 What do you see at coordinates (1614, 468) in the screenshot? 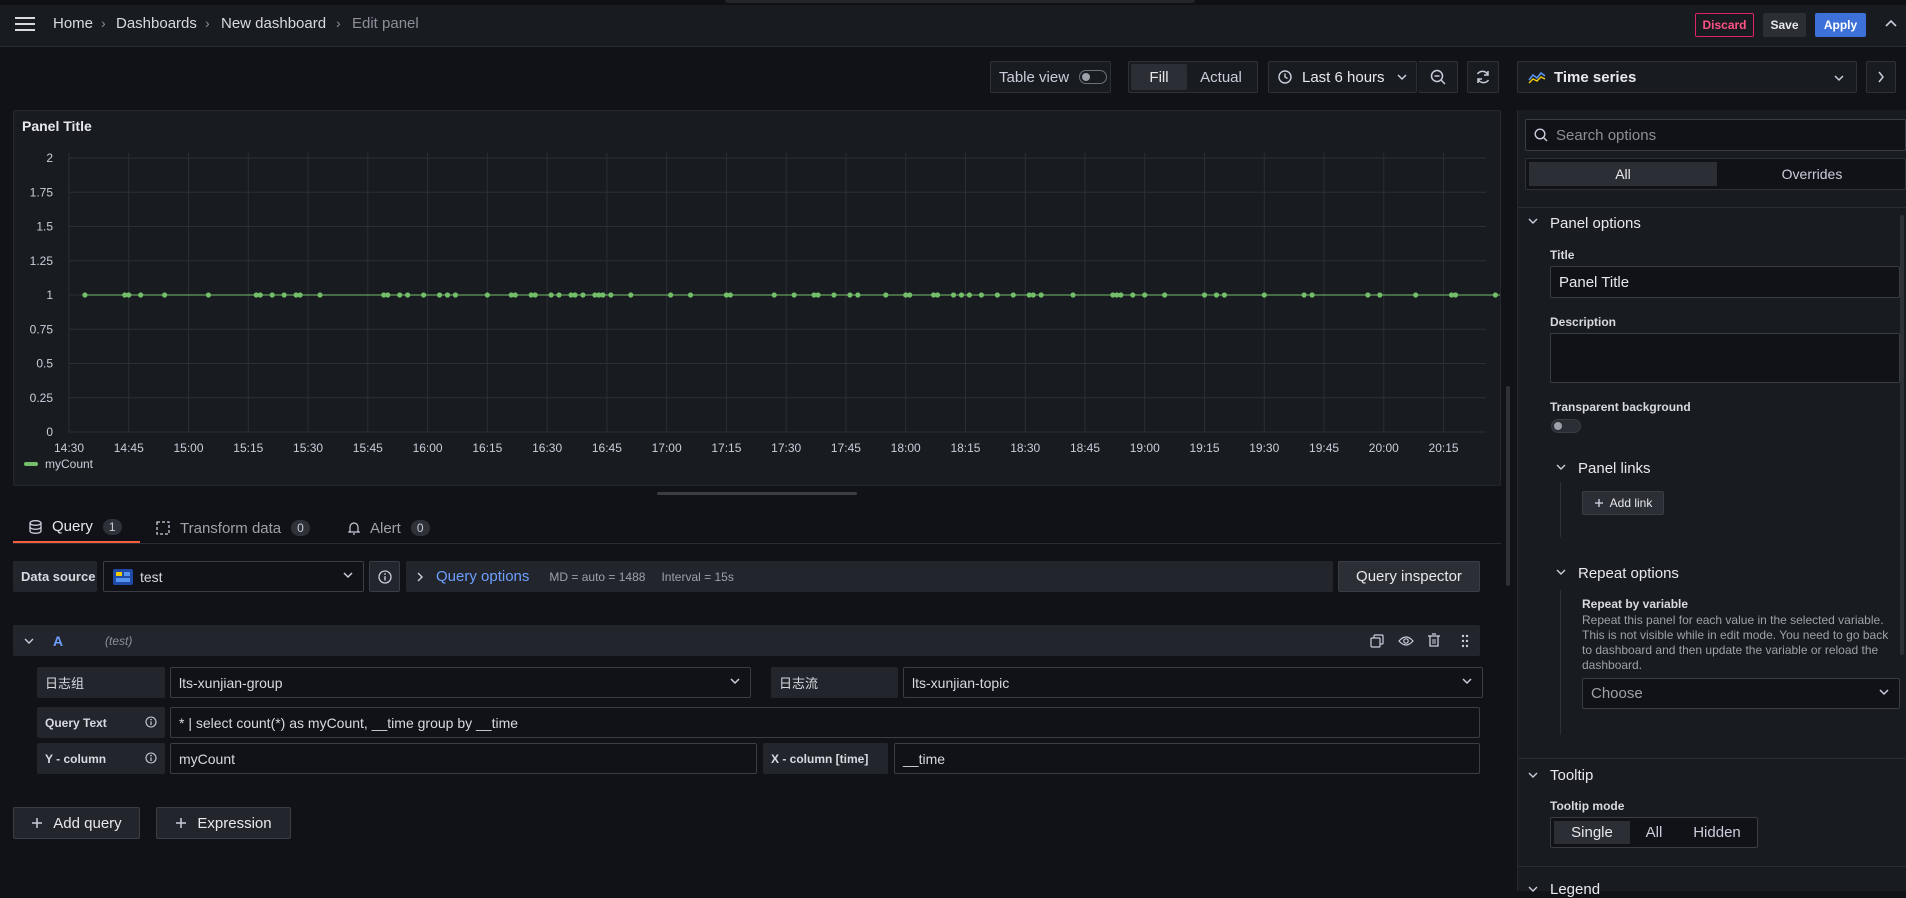
I see `panel-links-header: Panel links` at bounding box center [1614, 468].